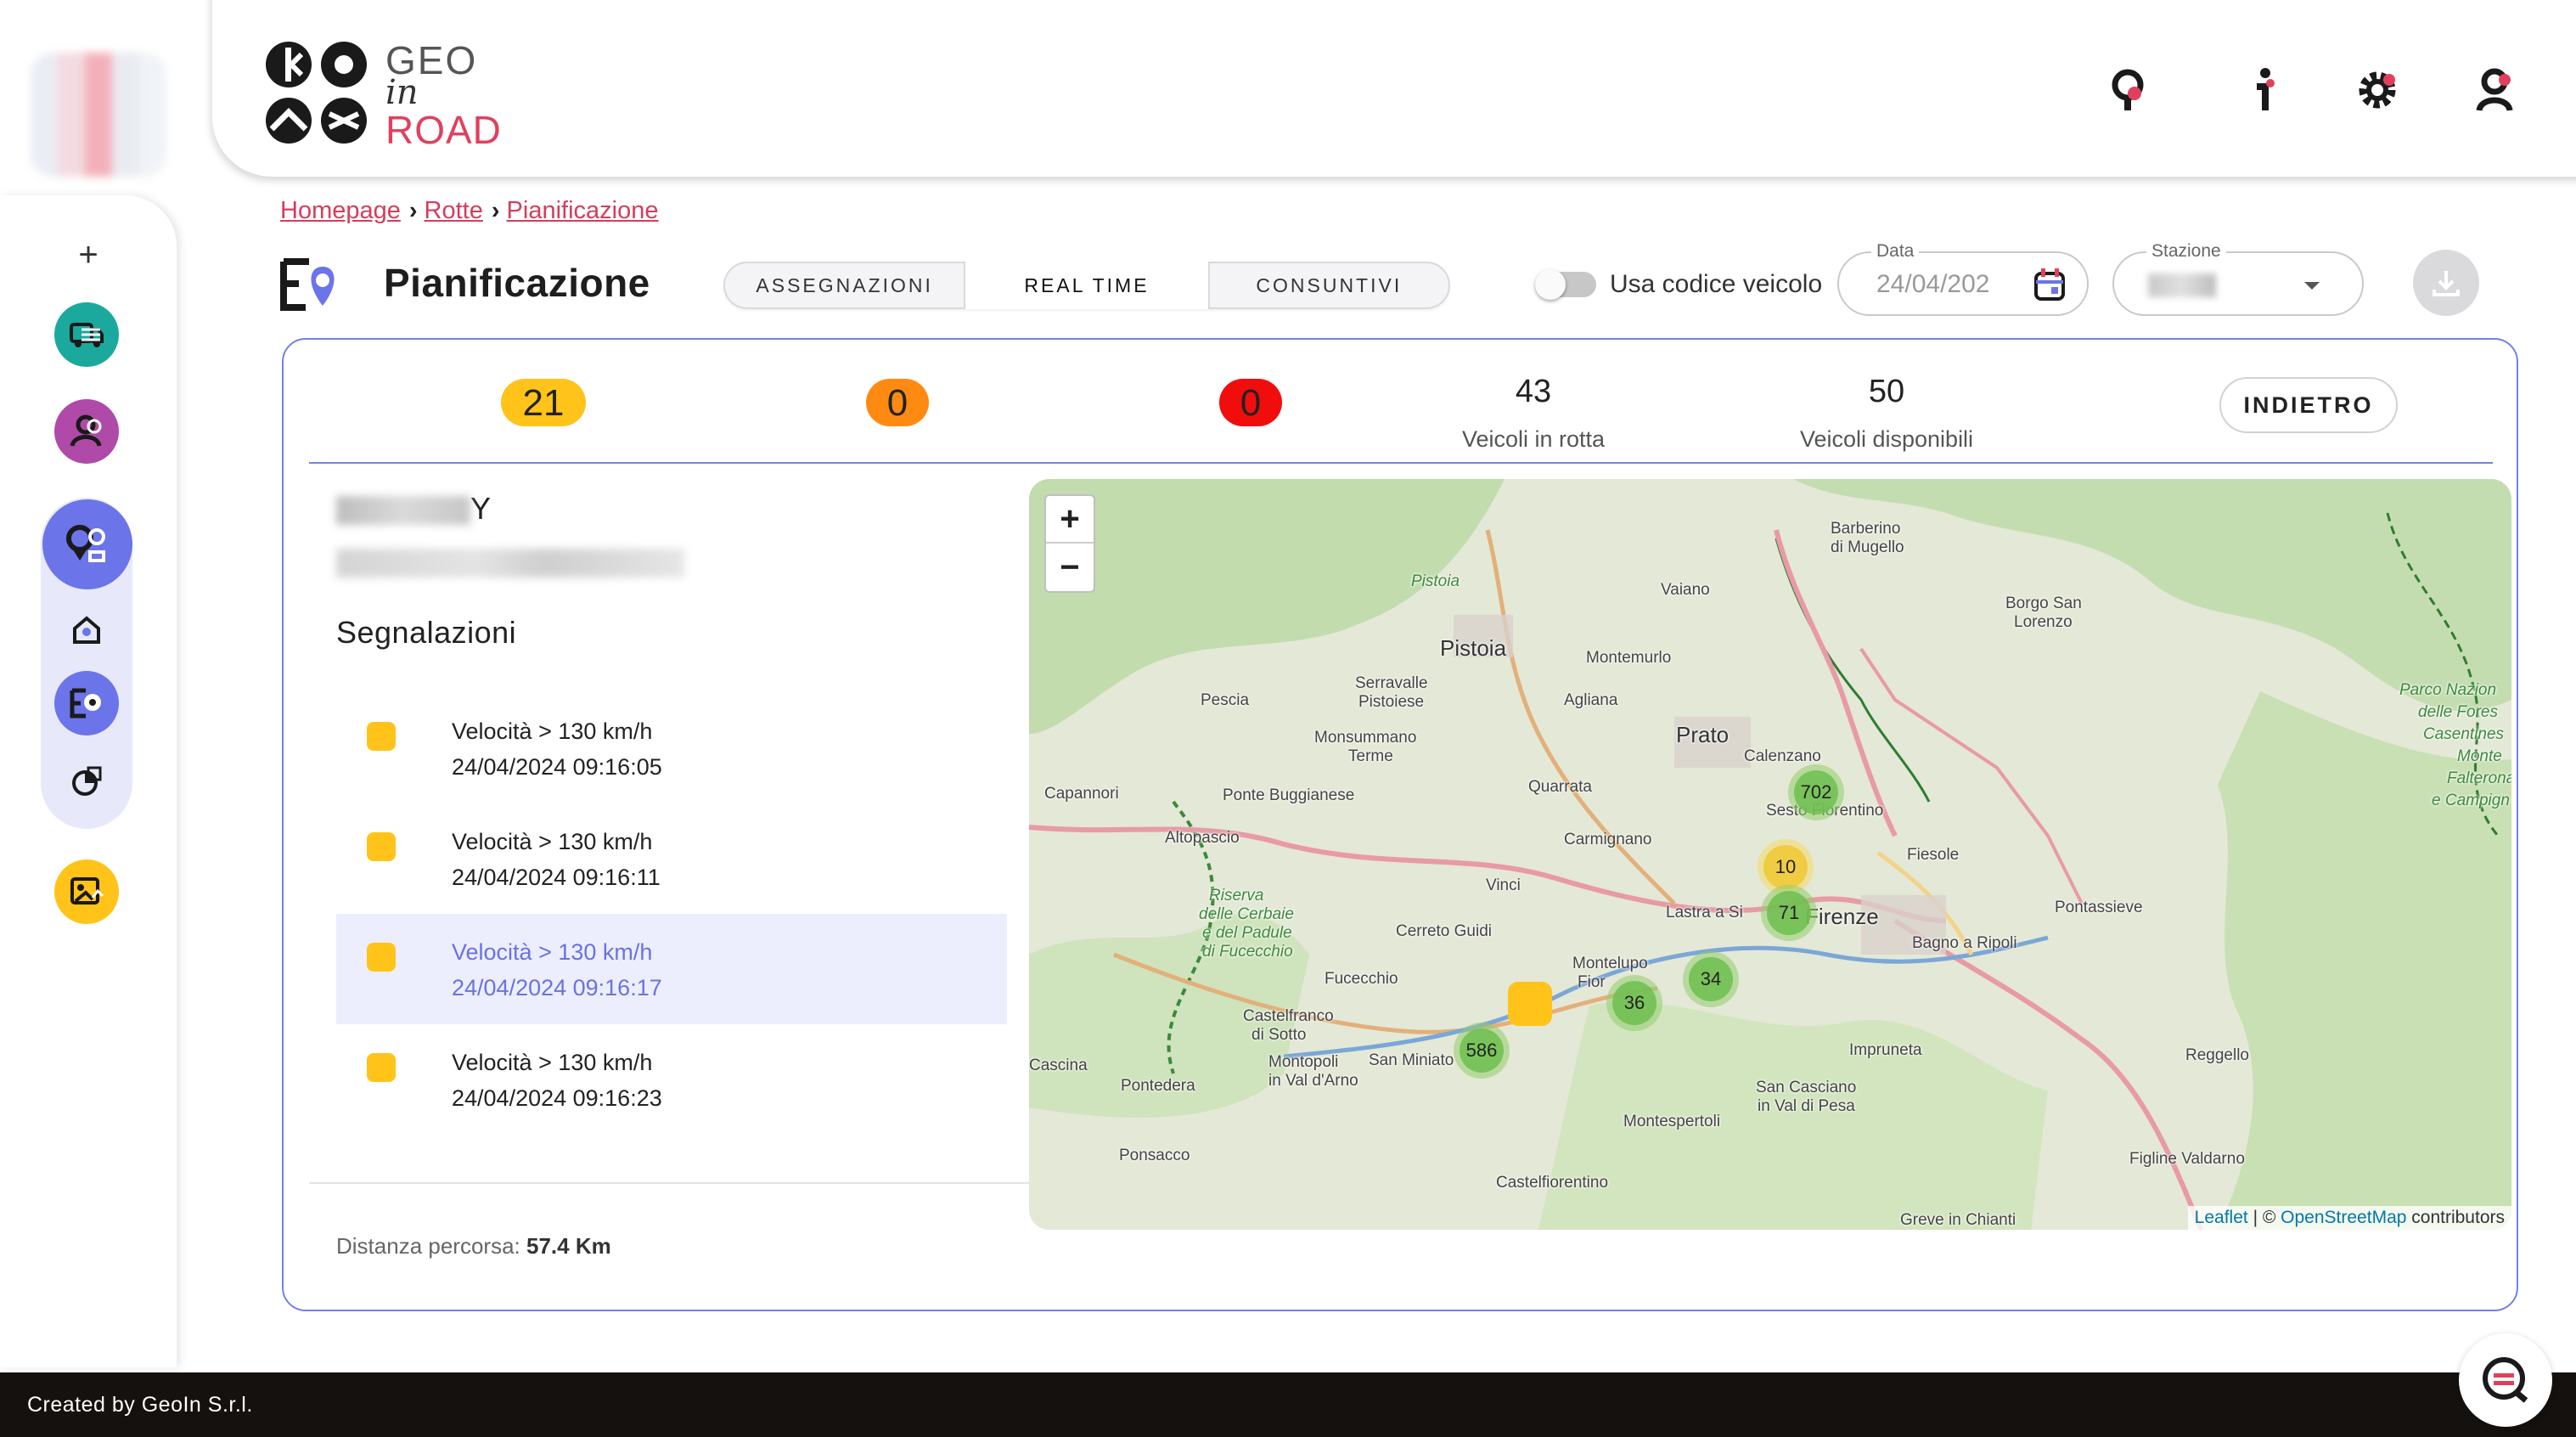 The height and width of the screenshot is (1437, 2576). What do you see at coordinates (340, 210) in the screenshot?
I see `breadcrumb-homepage-link: Homepage` at bounding box center [340, 210].